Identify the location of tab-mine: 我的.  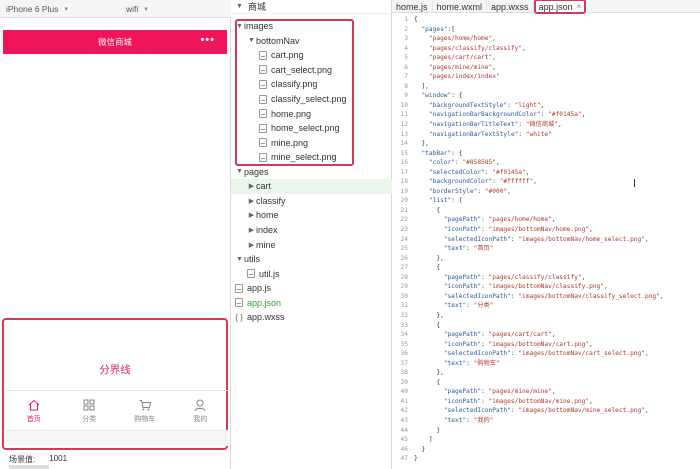
(201, 410).